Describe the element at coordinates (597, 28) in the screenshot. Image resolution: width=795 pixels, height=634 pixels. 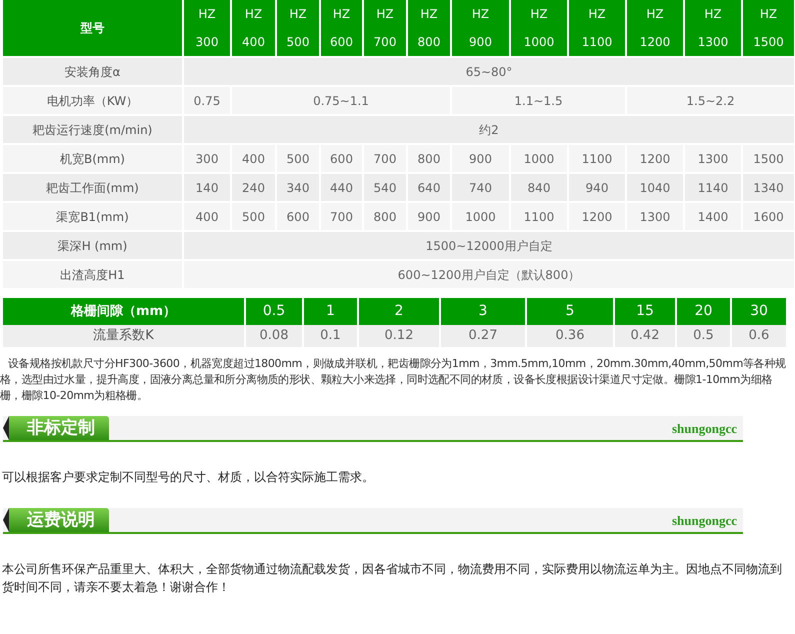
I see `header-cell: HZ 1100` at that location.